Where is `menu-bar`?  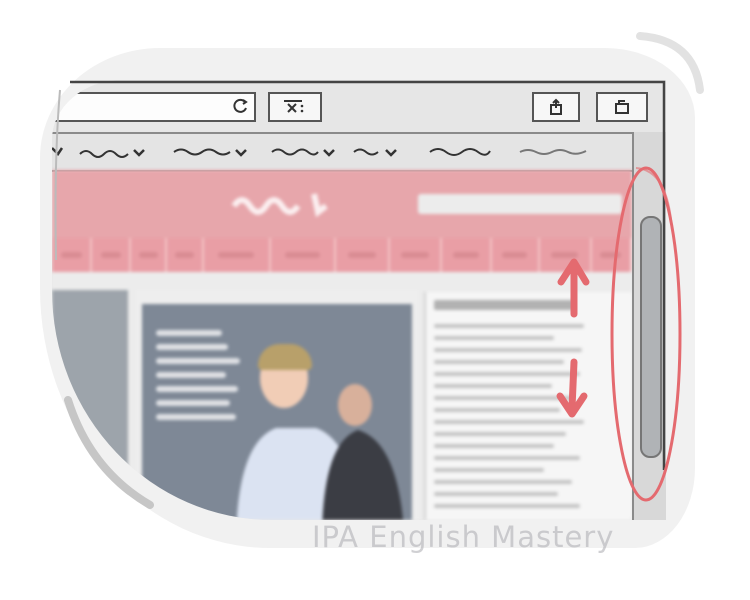
menu-bar is located at coordinates (342, 153).